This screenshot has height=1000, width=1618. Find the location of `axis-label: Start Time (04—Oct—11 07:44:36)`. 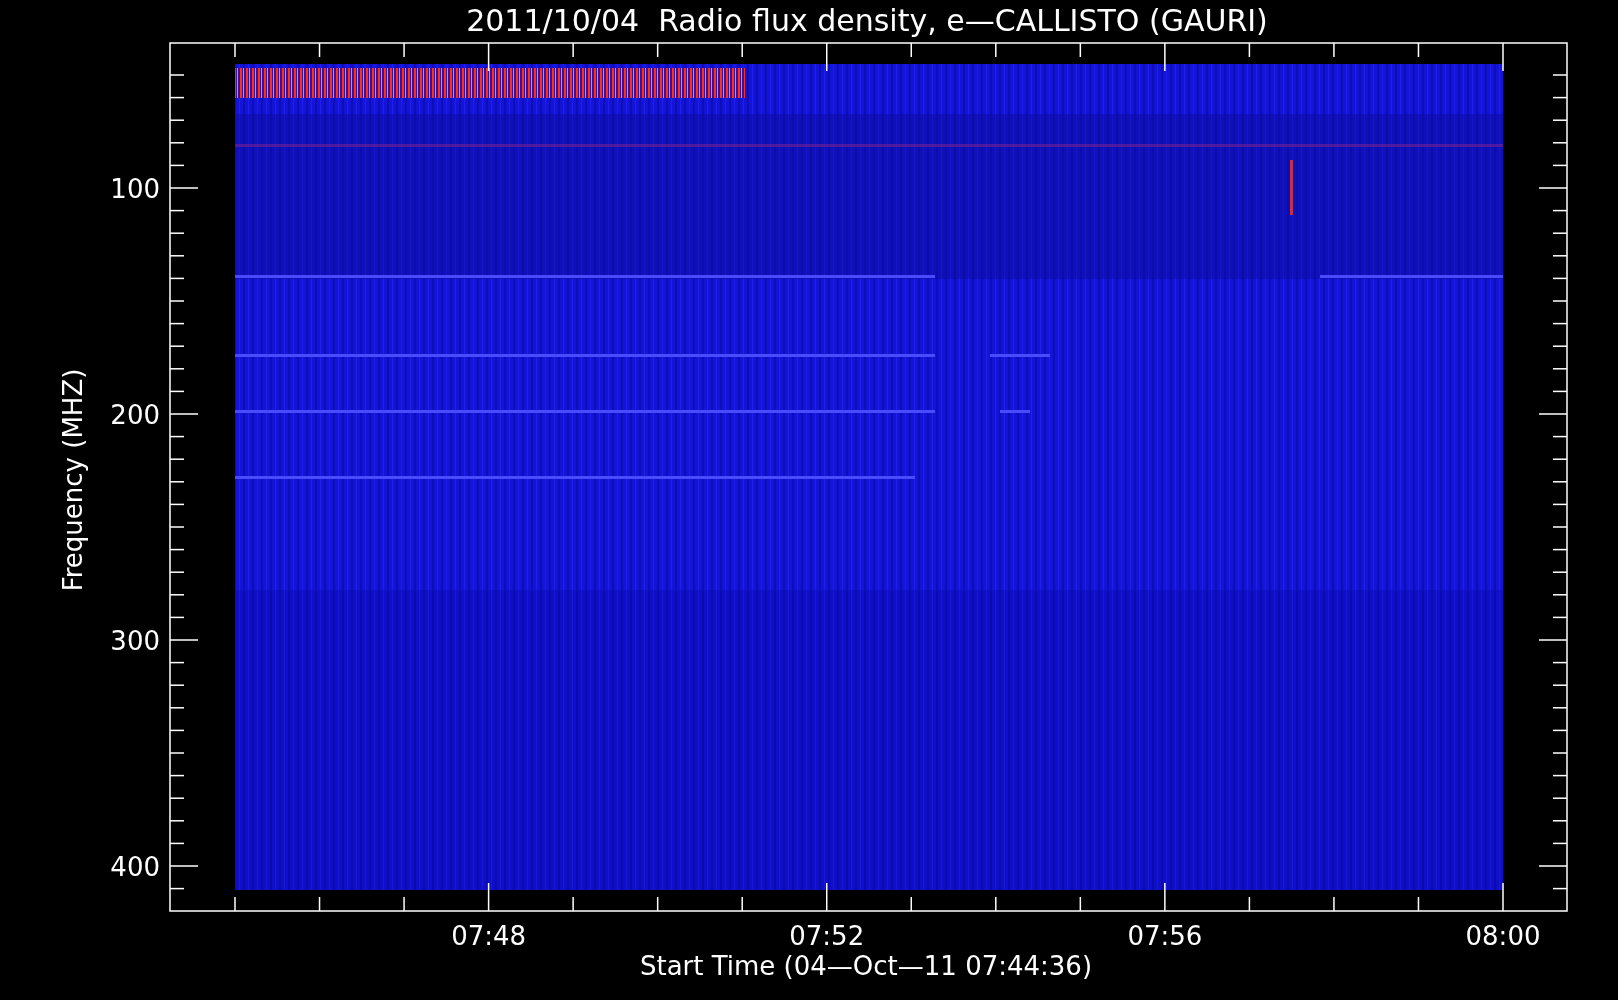

axis-label: Start Time (04—Oct—11 07:44:36) is located at coordinates (866, 966).